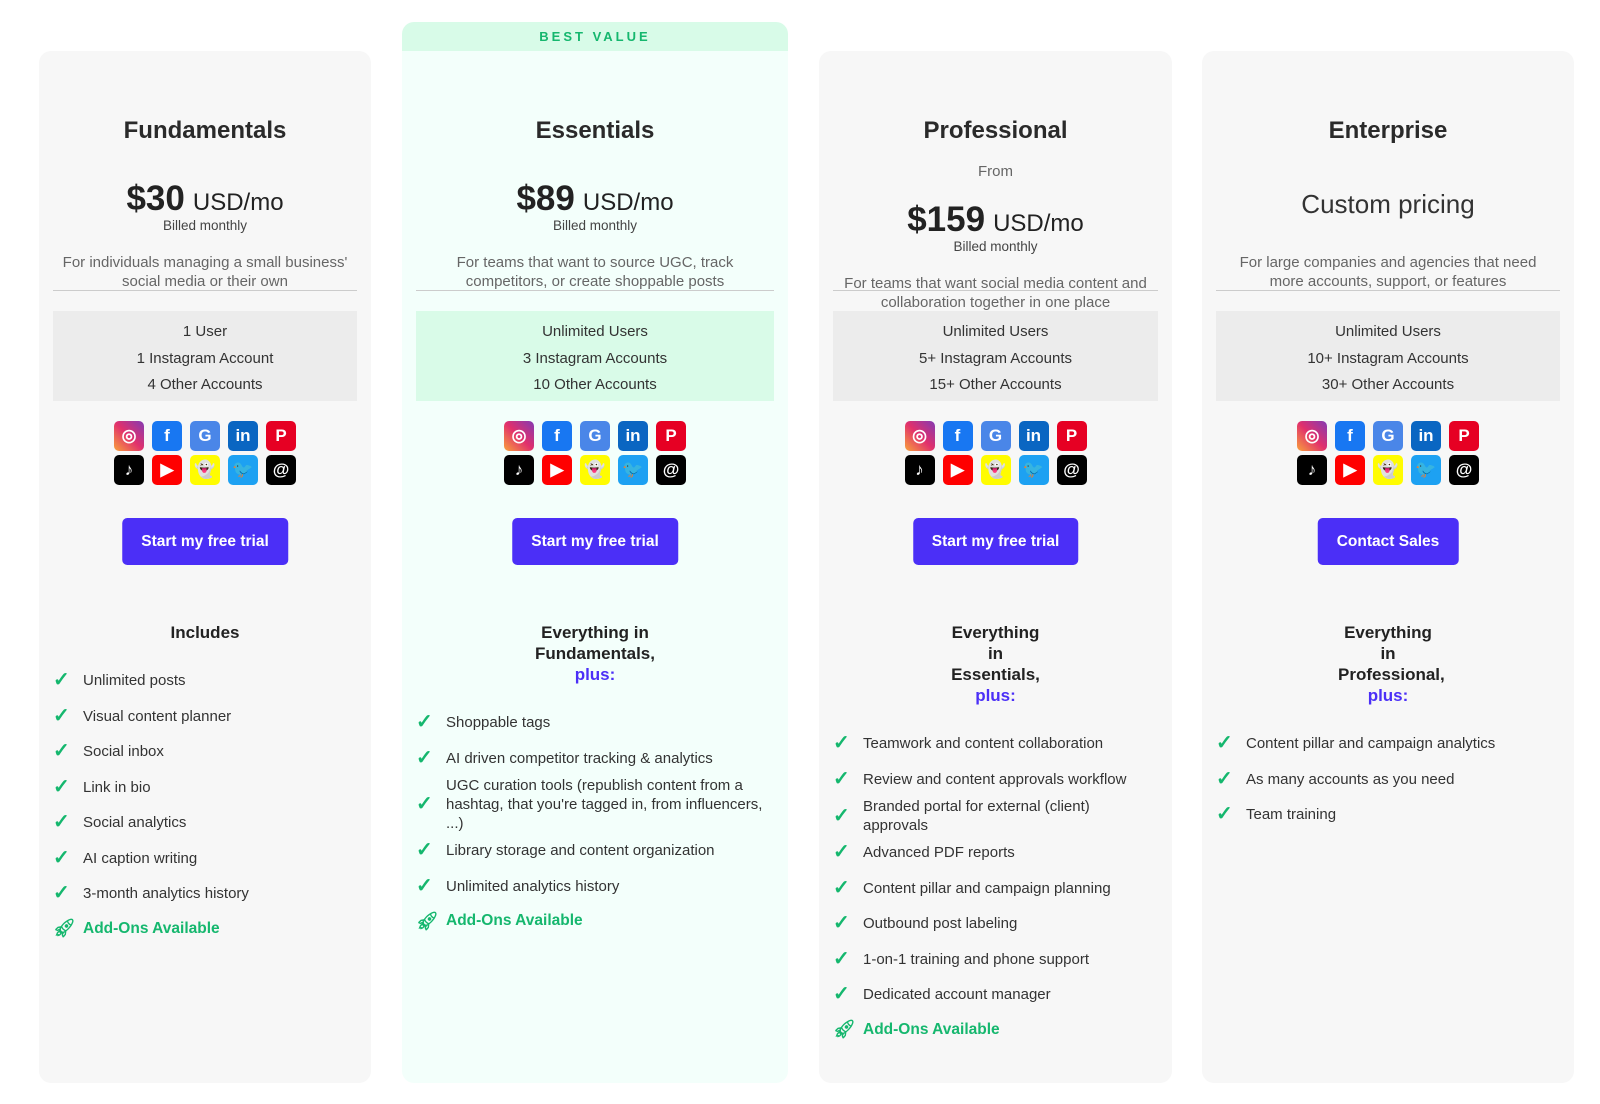  Describe the element at coordinates (281, 470) in the screenshot. I see `threads-icon: @` at that location.